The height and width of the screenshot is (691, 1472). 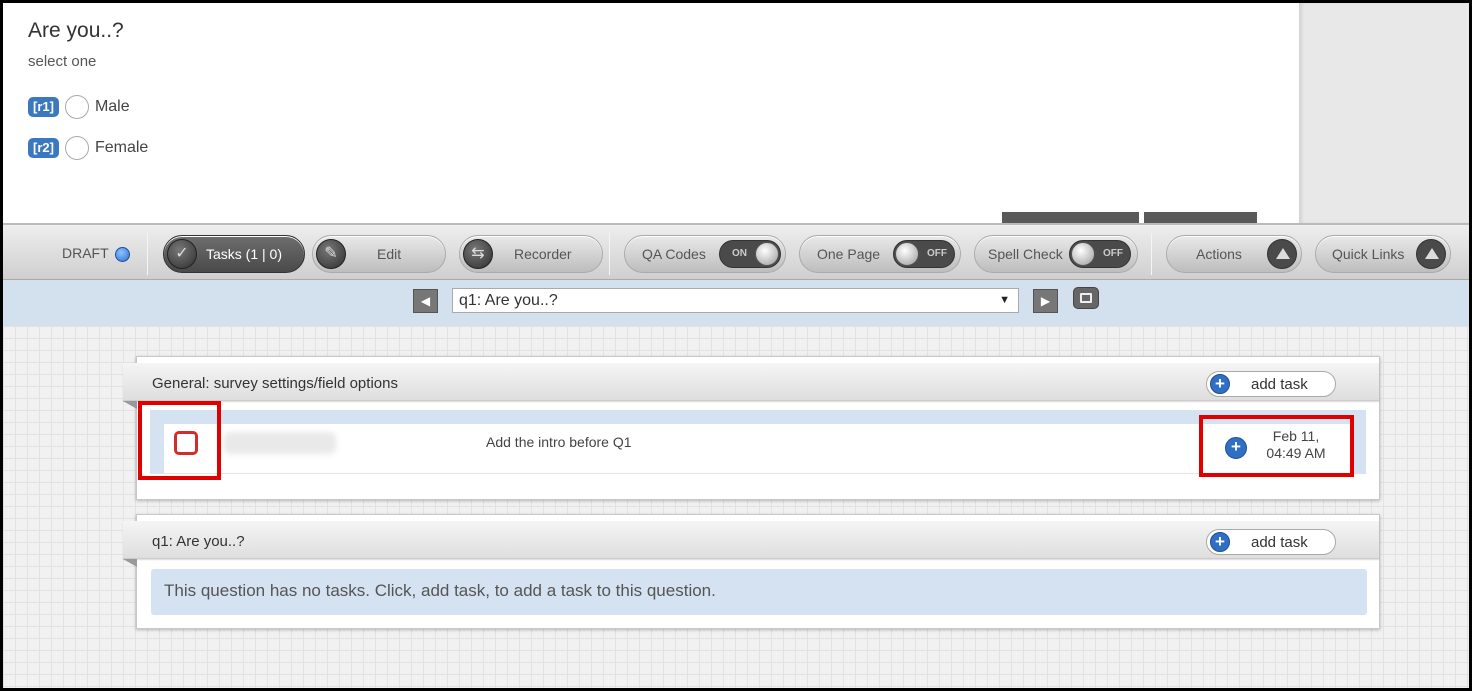 What do you see at coordinates (674, 254) in the screenshot?
I see `qa-codes-label: QA Codes` at bounding box center [674, 254].